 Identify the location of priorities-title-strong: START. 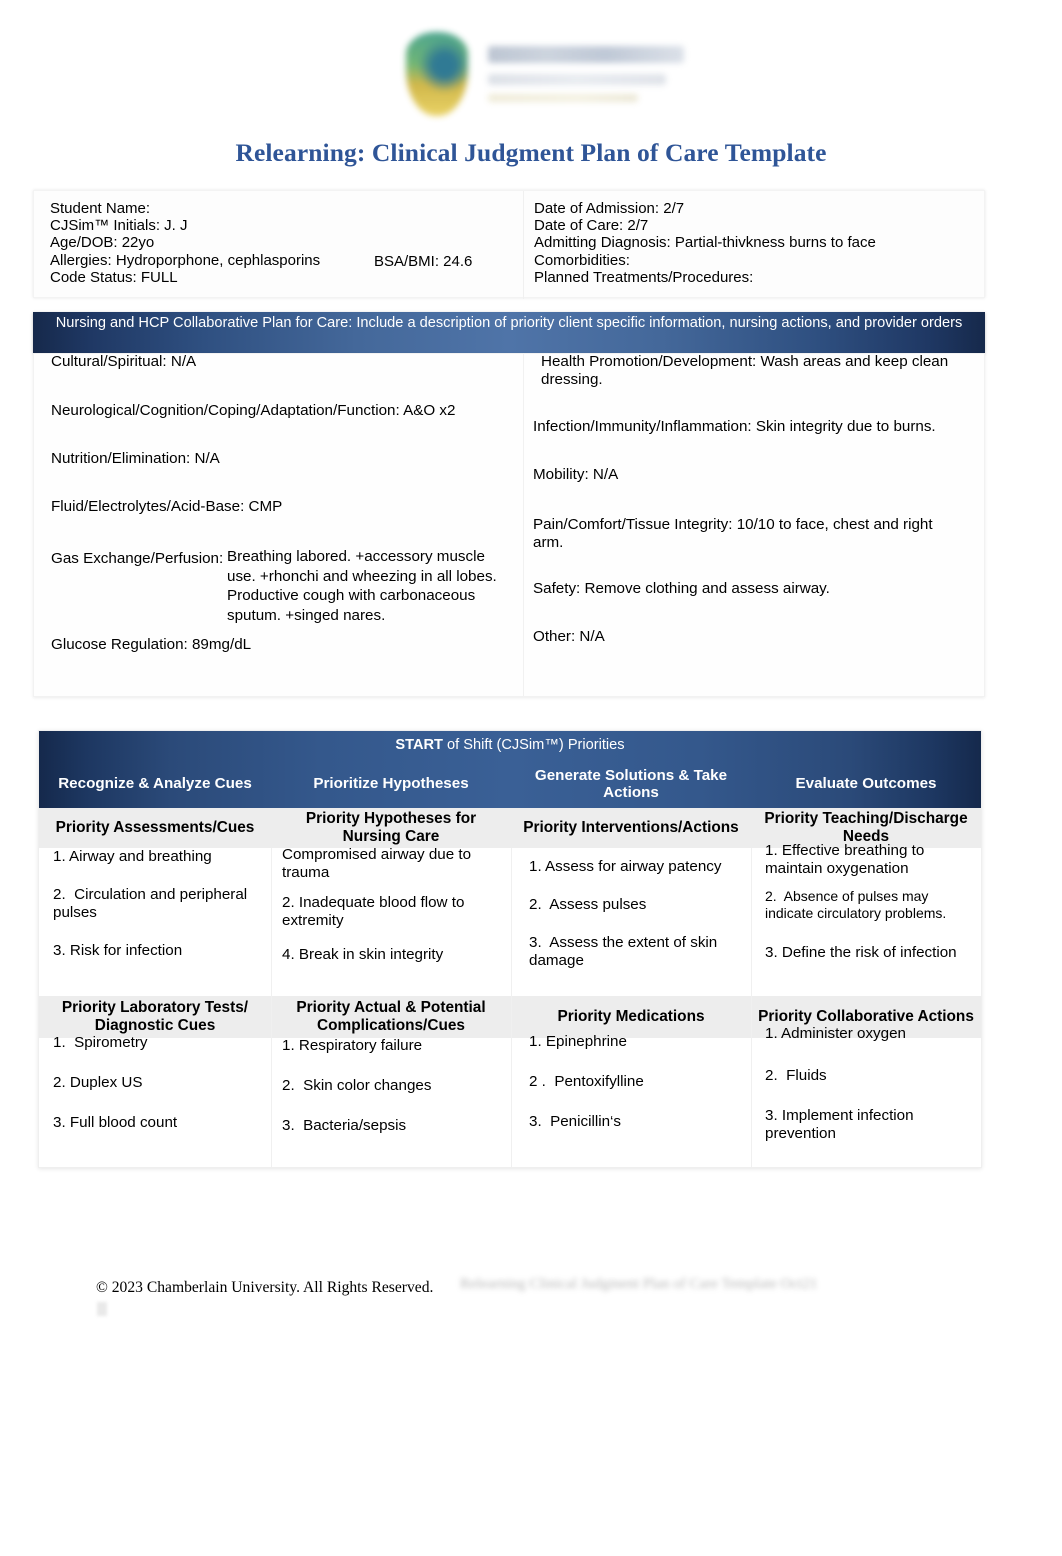
(419, 745).